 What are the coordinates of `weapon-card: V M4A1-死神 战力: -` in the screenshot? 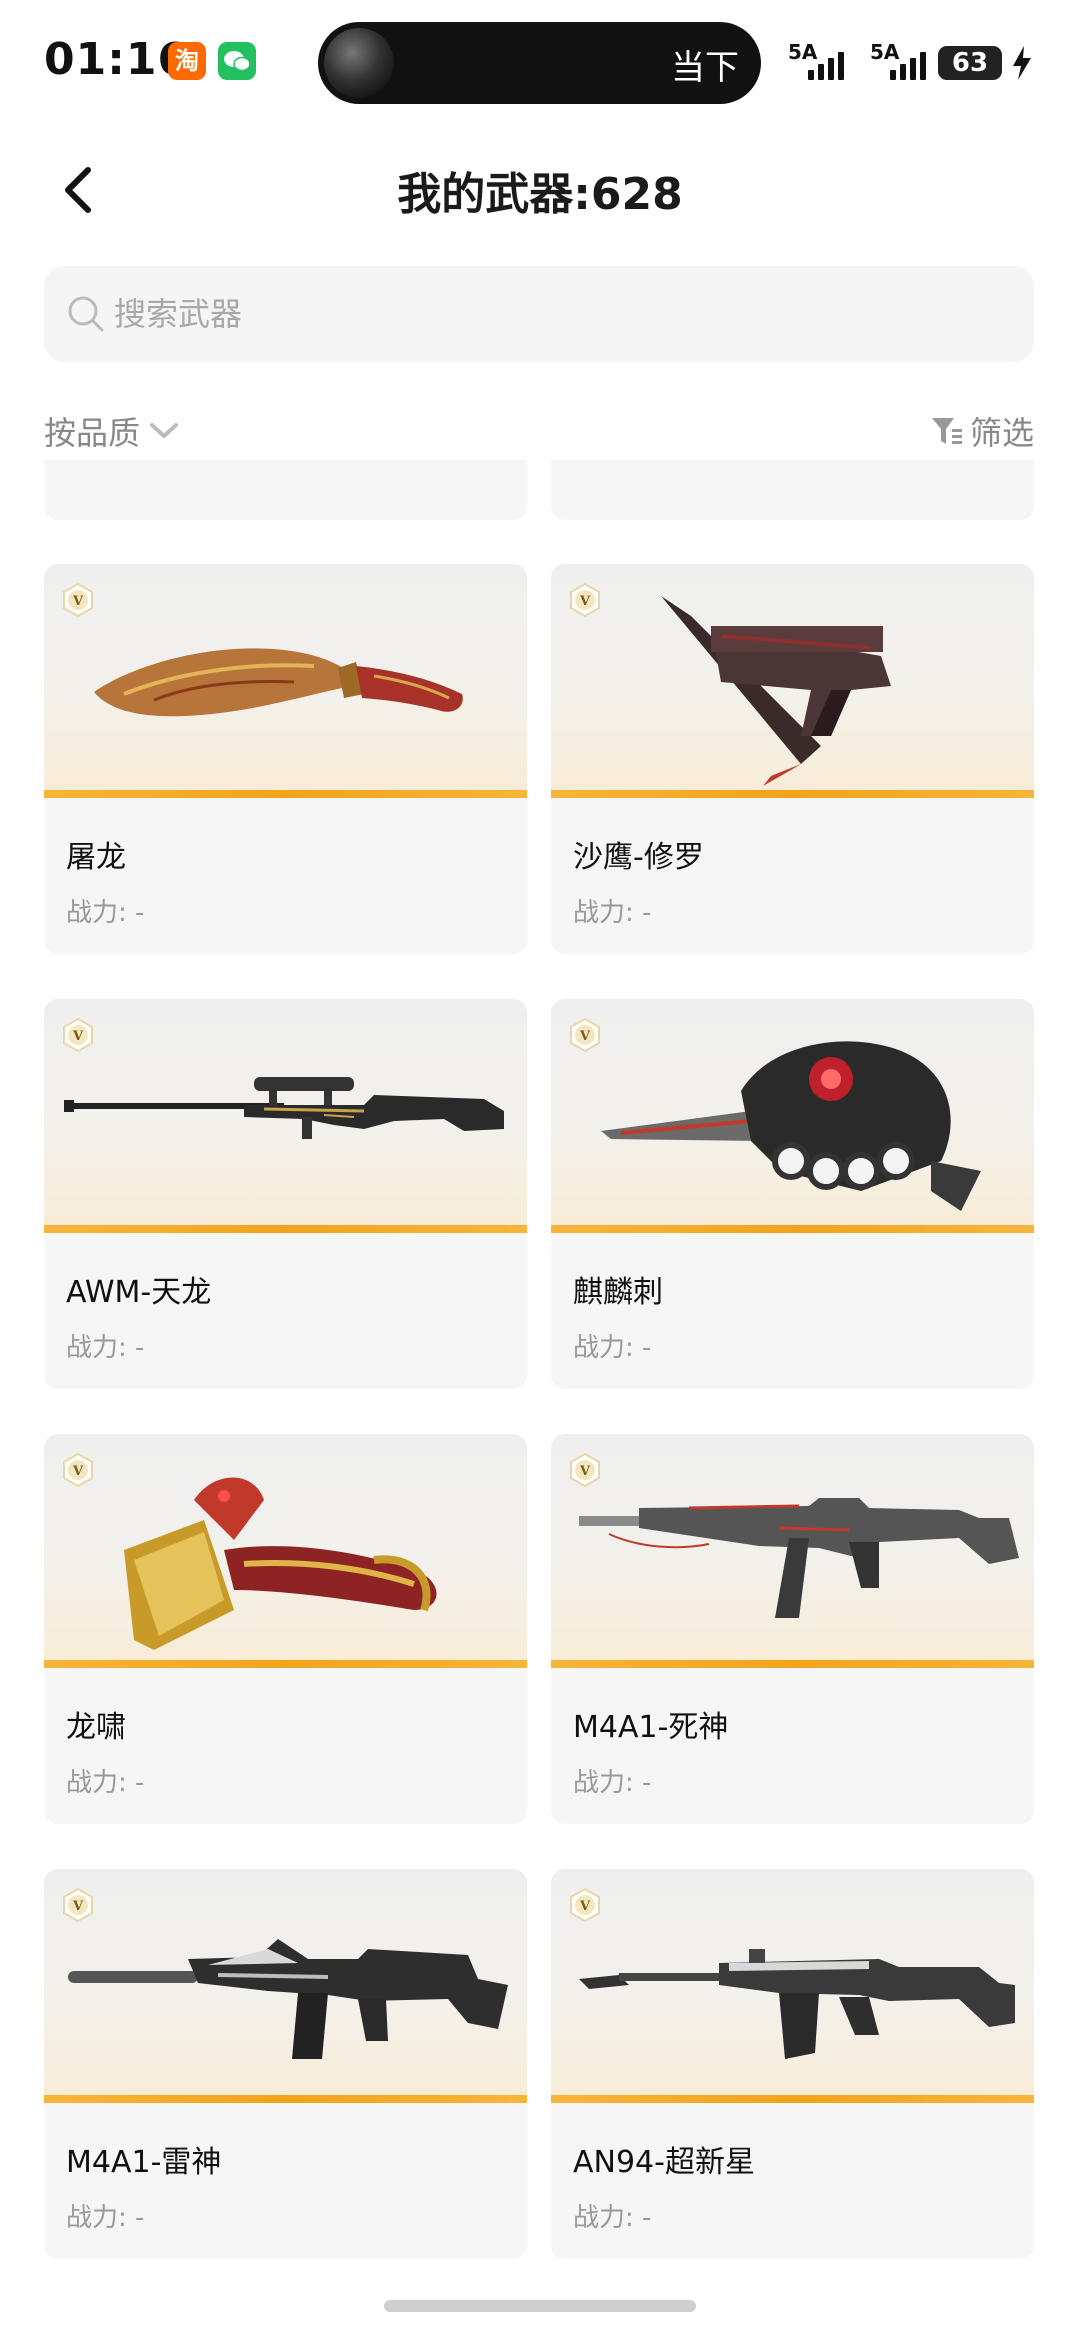 It's located at (792, 1629).